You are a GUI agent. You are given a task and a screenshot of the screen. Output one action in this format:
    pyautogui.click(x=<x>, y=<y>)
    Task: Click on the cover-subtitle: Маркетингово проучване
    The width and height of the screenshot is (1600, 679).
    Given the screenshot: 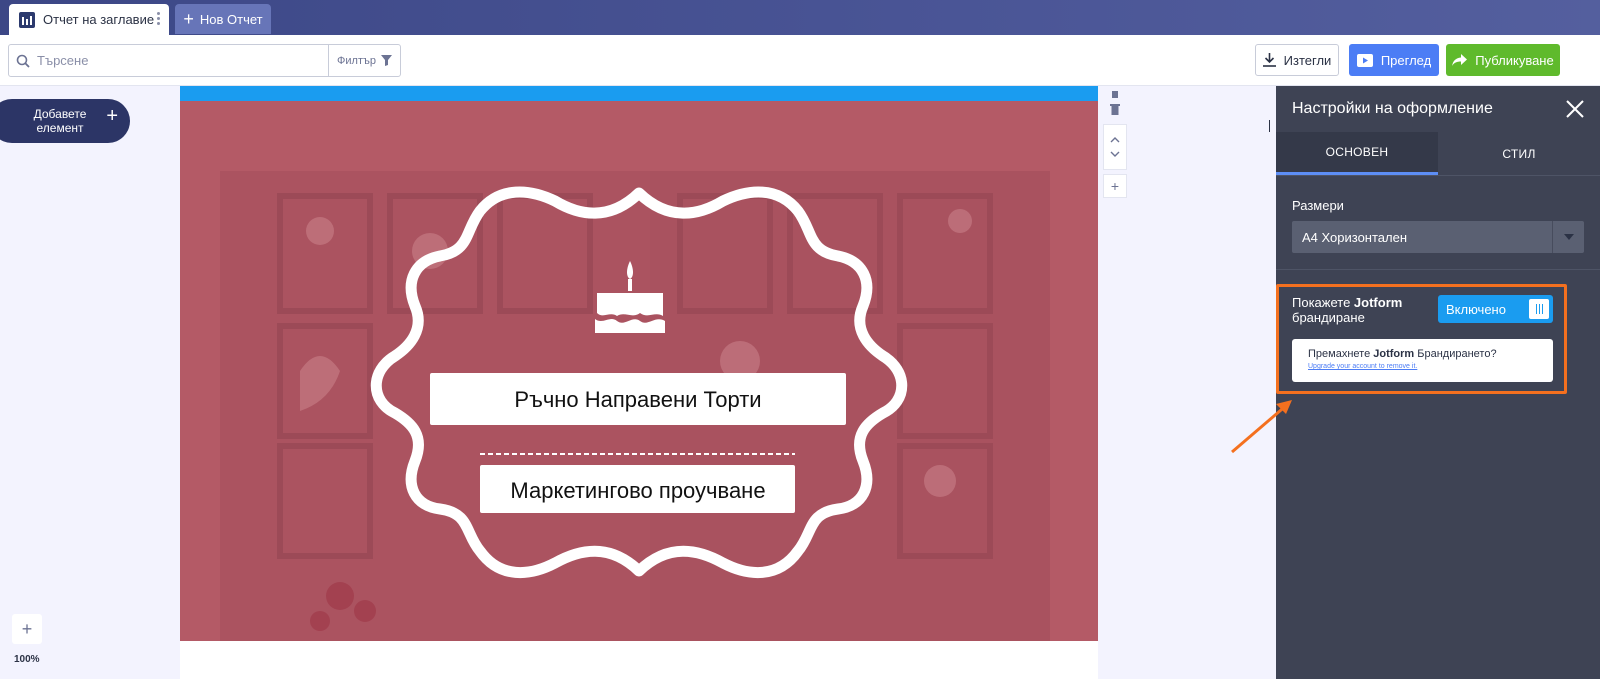 What is the action you would take?
    pyautogui.click(x=637, y=490)
    